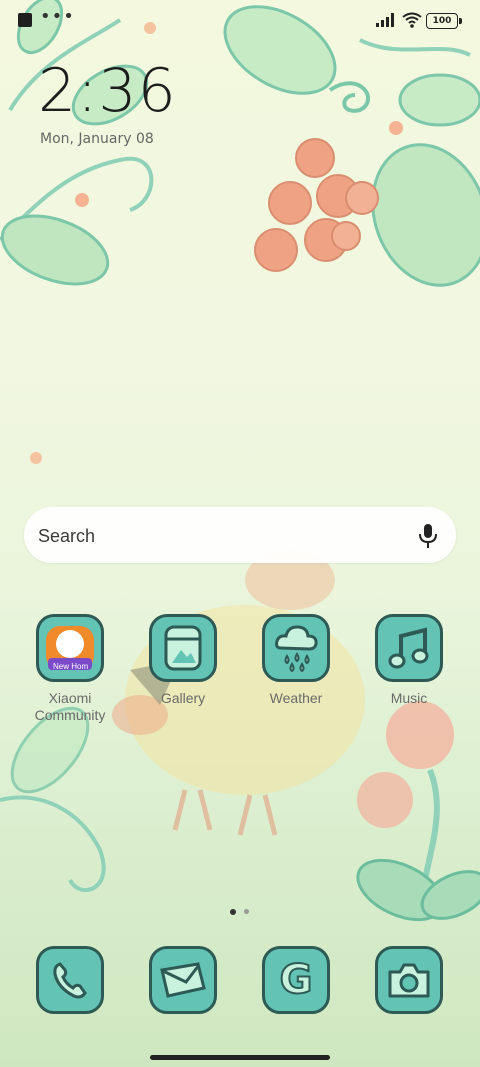 This screenshot has height=1067, width=480. I want to click on home-gesture-bar, so click(240, 1057).